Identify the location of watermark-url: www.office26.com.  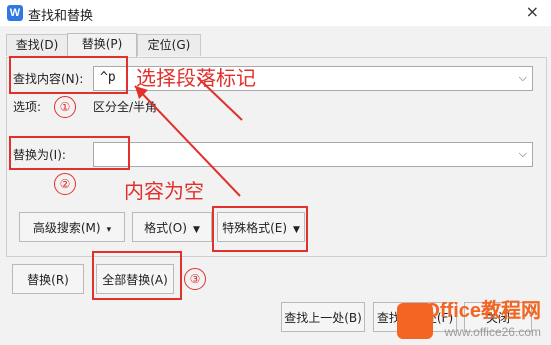
(493, 332).